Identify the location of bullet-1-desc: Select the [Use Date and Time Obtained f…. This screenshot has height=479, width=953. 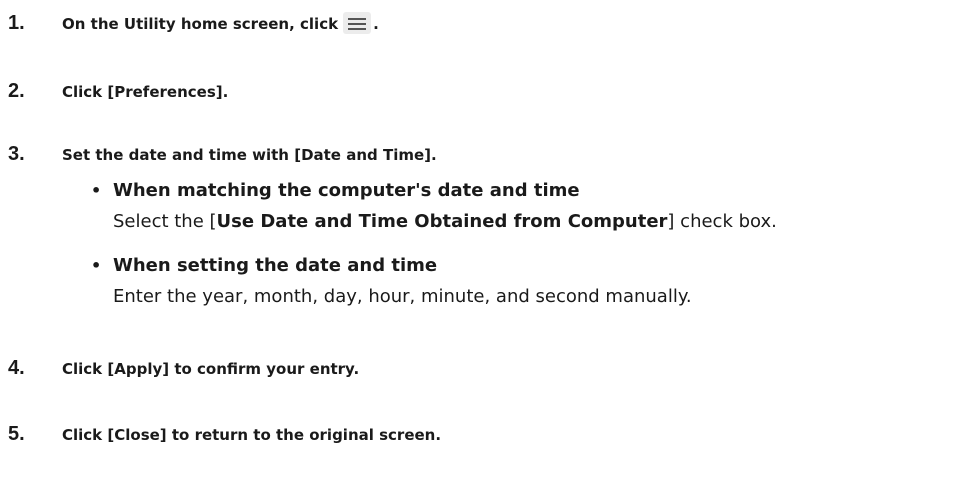
(445, 221).